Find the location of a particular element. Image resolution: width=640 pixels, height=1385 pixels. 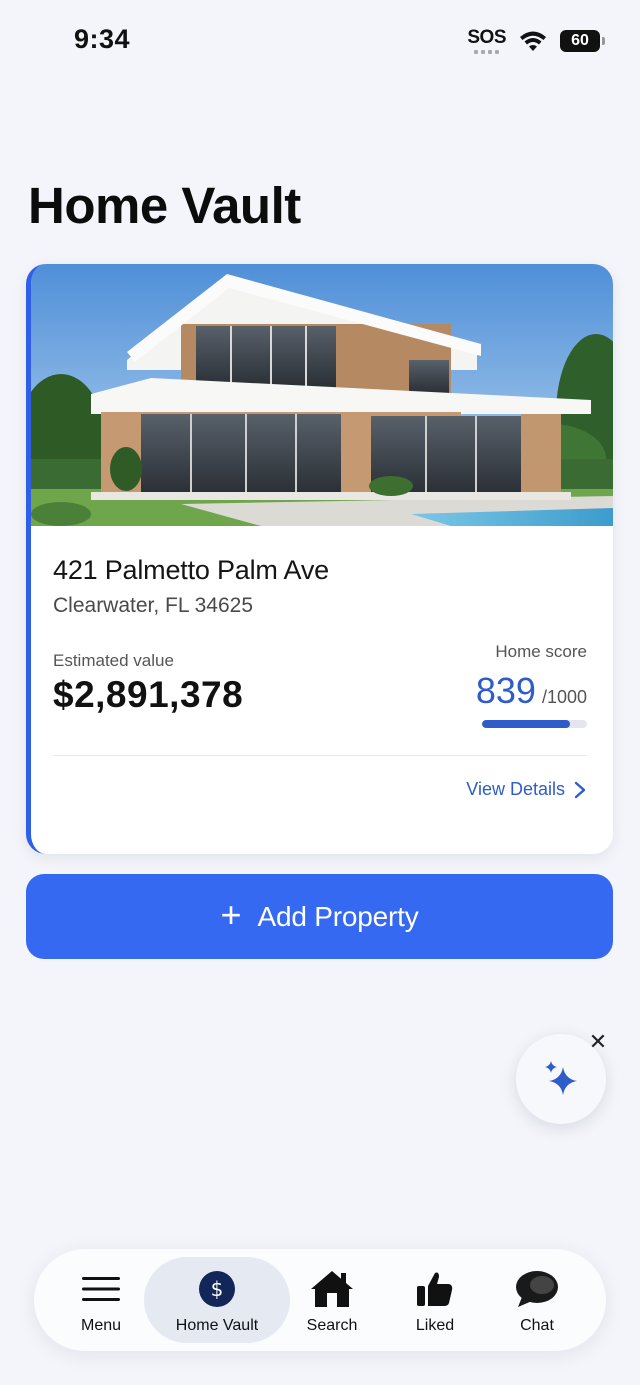

nav-label-liked: Liked is located at coordinates (435, 1325).